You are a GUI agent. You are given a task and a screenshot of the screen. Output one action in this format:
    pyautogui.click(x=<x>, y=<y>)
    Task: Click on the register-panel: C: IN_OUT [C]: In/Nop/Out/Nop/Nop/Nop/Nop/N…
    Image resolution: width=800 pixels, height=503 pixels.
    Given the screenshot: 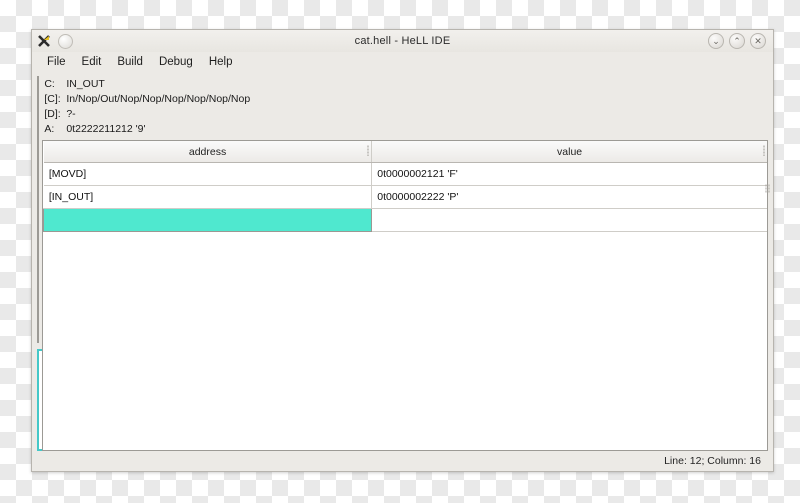 What is the action you would take?
    pyautogui.click(x=405, y=108)
    